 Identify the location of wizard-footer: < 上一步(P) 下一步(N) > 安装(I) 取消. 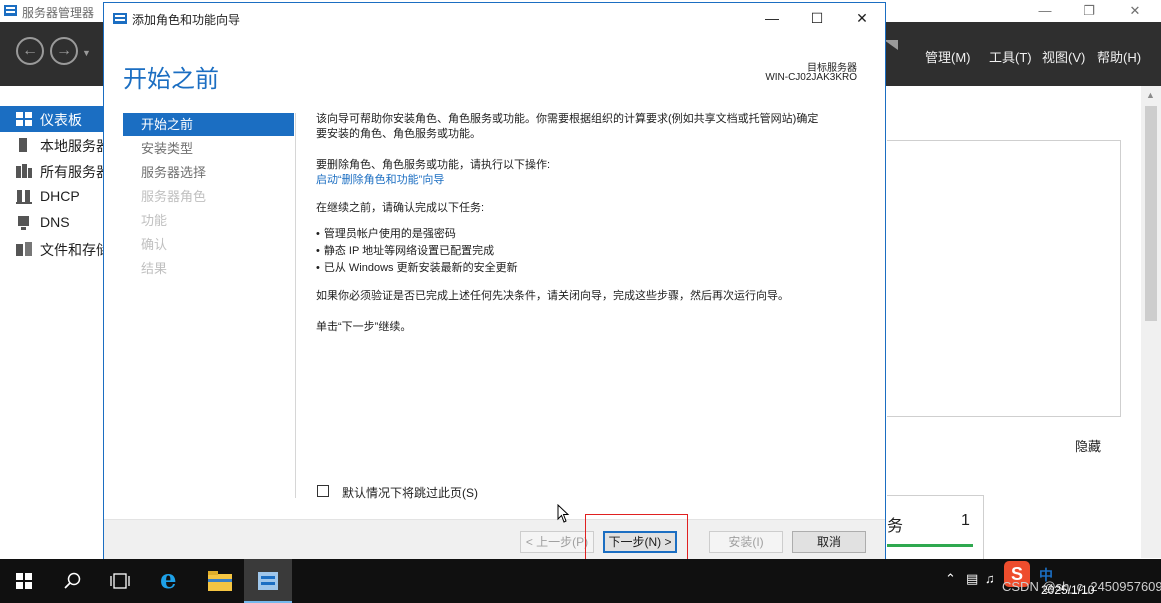
(494, 539).